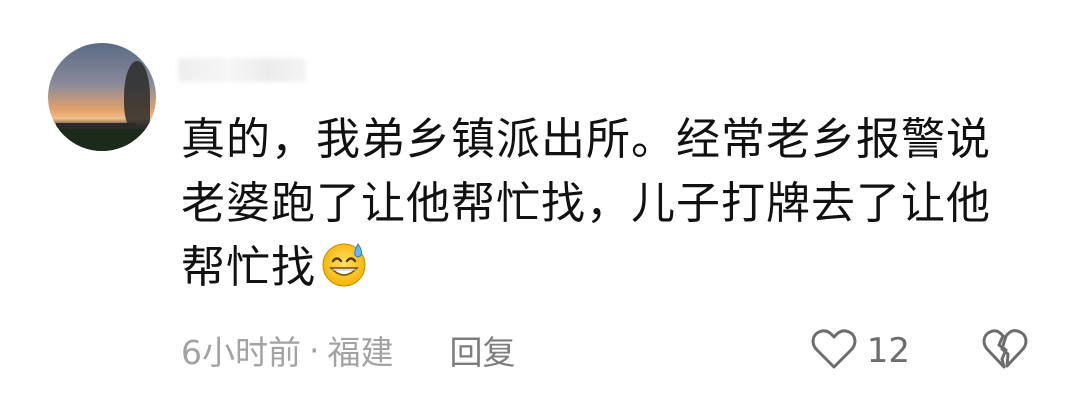  Describe the element at coordinates (919, 351) in the screenshot. I see `comment-actions: 12` at that location.